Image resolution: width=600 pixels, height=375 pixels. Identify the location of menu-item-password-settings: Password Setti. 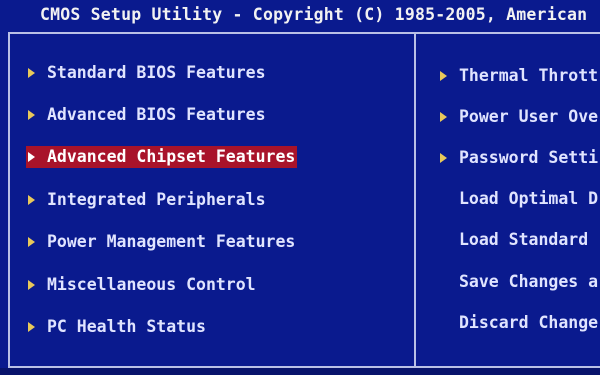
(519, 158).